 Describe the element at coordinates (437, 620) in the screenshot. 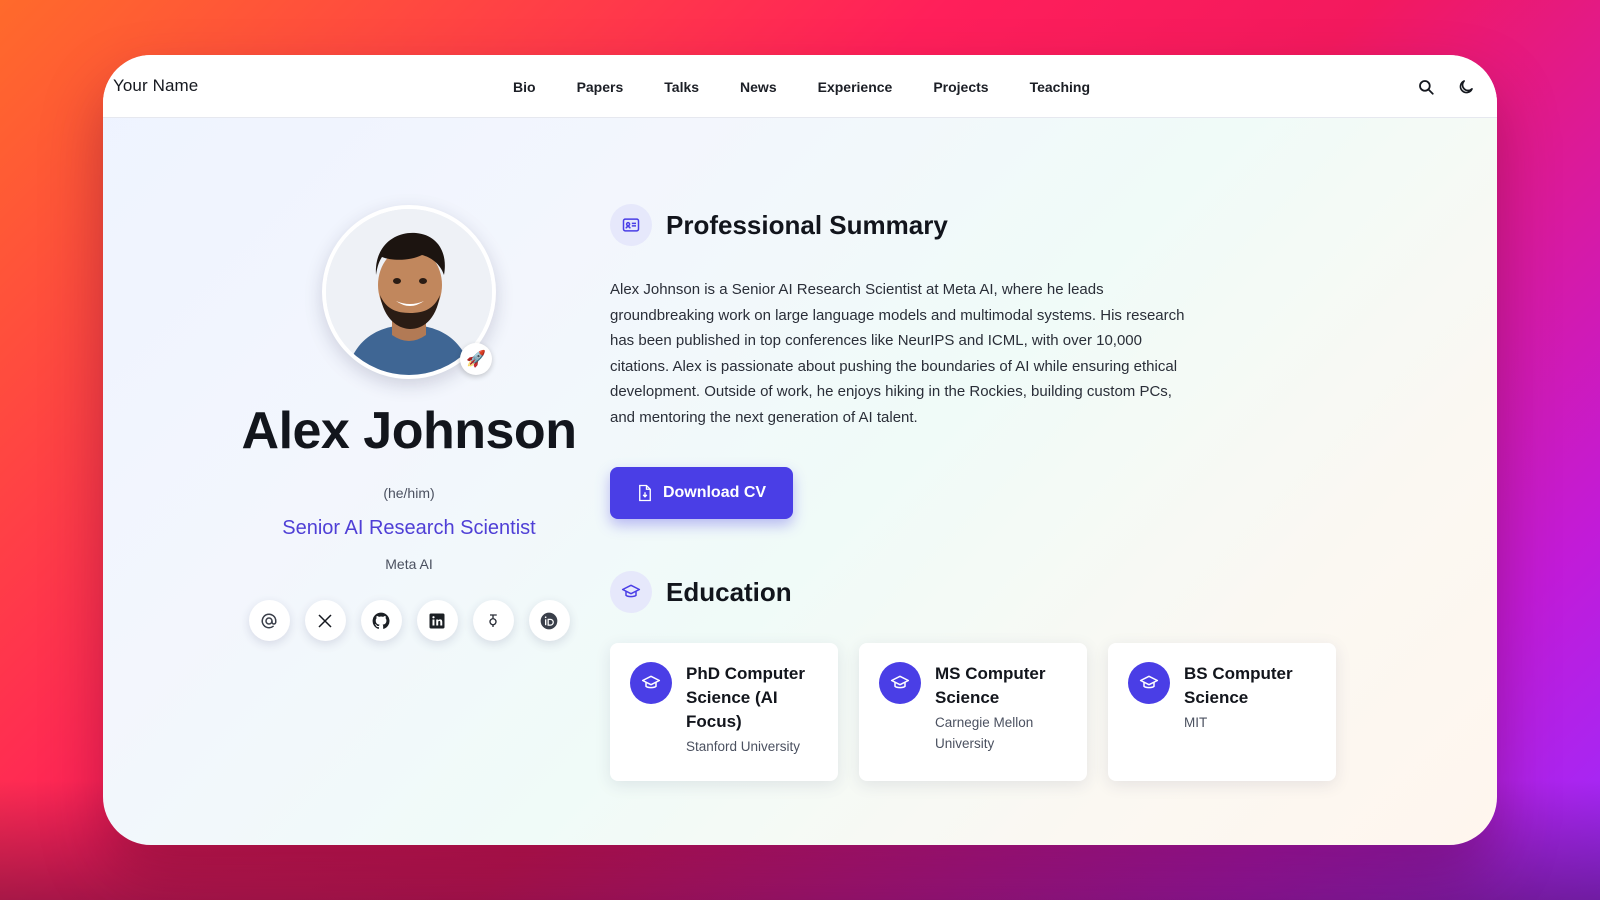

I see `linkedin-icon` at that location.